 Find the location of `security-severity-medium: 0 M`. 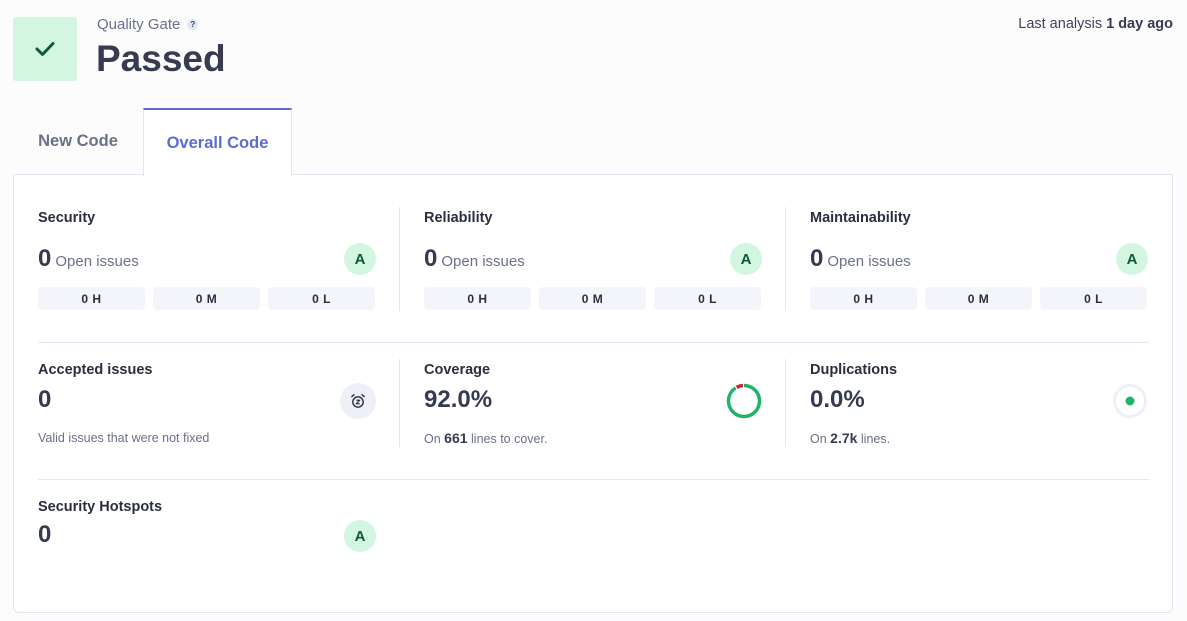

security-severity-medium: 0 M is located at coordinates (206, 298).